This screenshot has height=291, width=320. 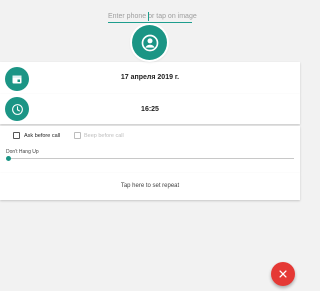 I want to click on time-row: 16:25, so click(x=150, y=109).